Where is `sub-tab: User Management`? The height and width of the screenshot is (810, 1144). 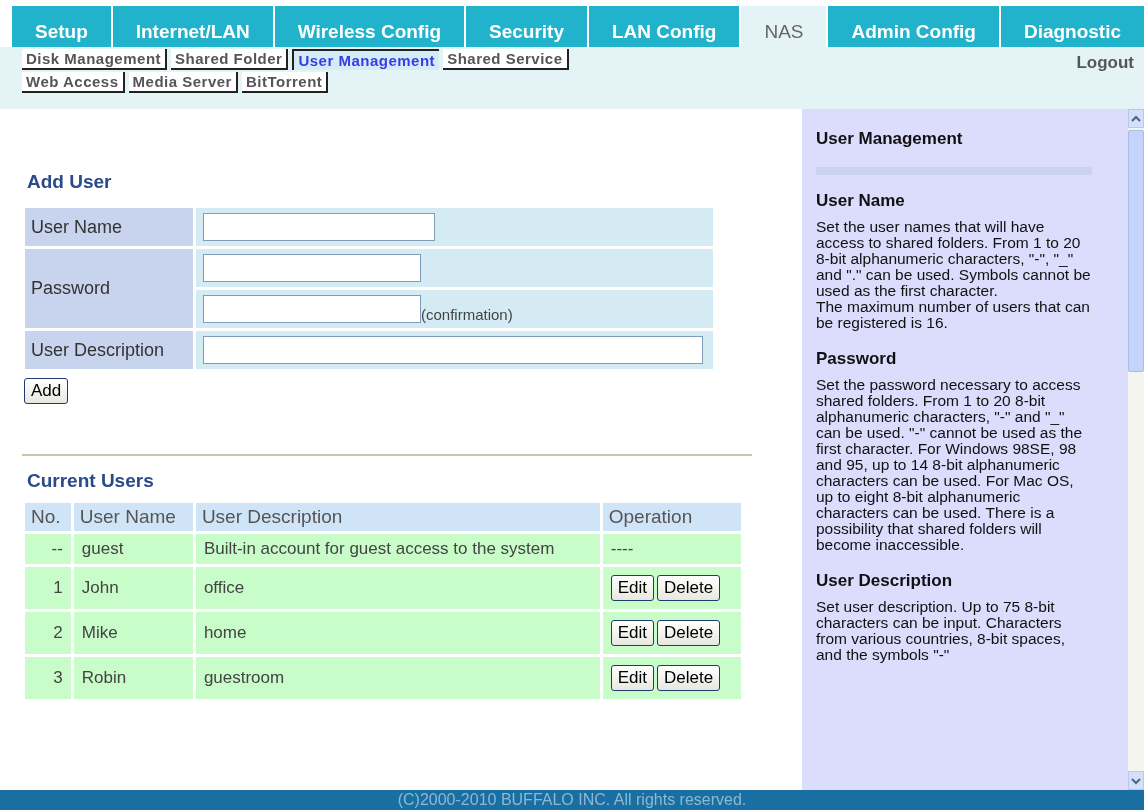
sub-tab: User Management is located at coordinates (366, 59).